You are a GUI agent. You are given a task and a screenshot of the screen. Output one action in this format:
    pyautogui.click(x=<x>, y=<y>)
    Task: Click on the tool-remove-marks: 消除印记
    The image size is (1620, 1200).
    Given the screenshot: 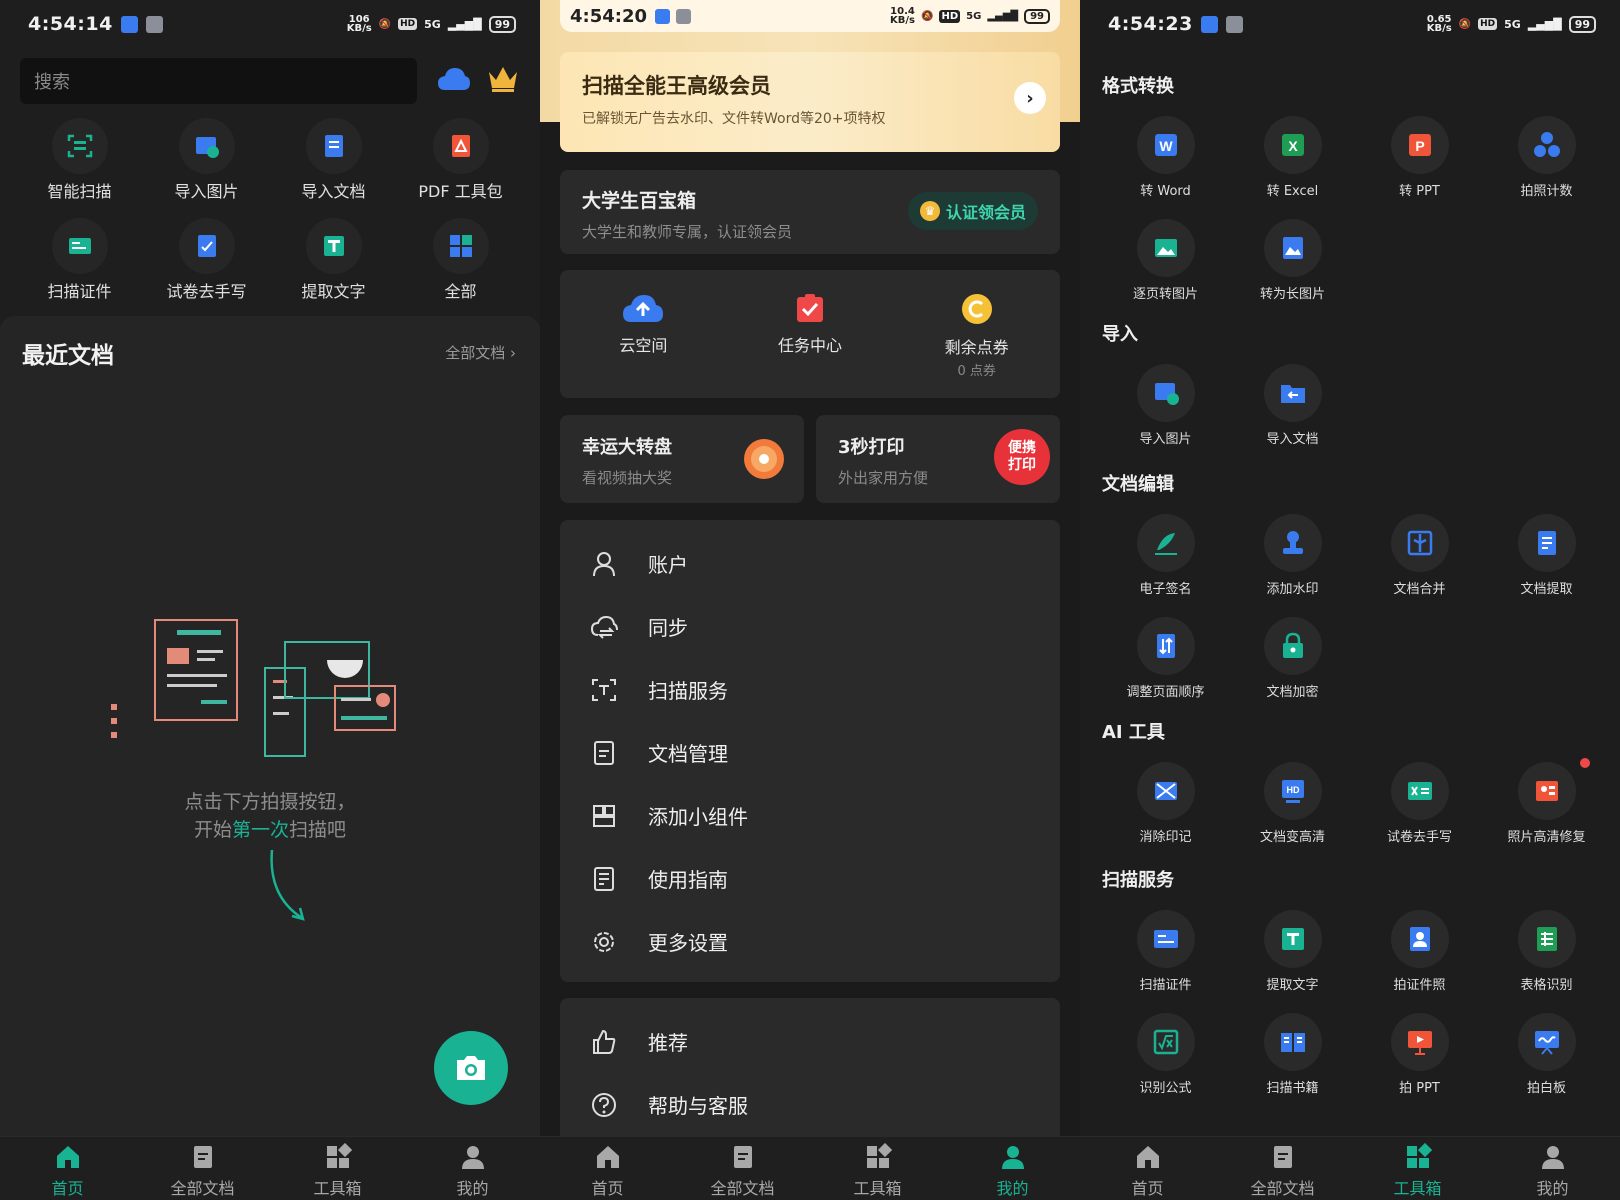 What is the action you would take?
    pyautogui.click(x=1165, y=803)
    